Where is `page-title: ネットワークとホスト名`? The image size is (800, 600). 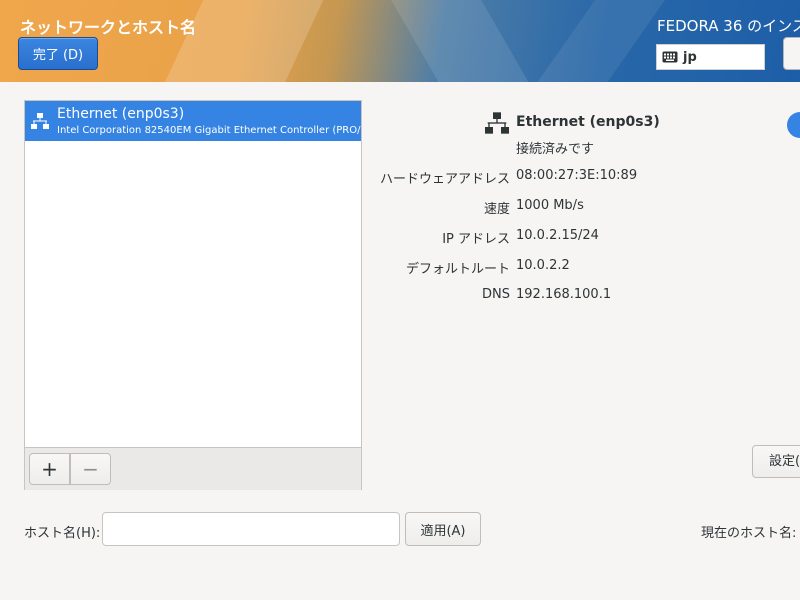 page-title: ネットワークとホスト名 is located at coordinates (108, 27).